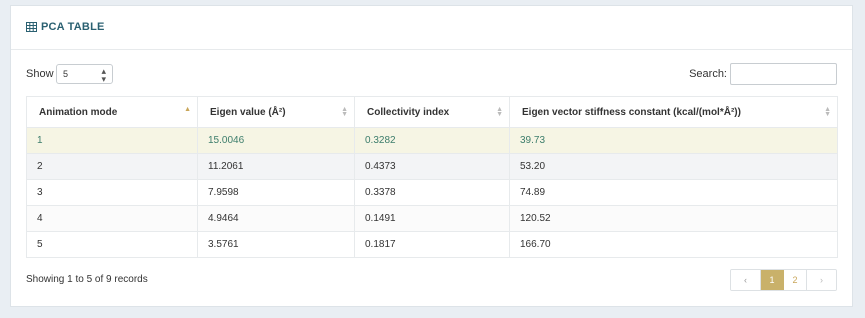 The height and width of the screenshot is (318, 865). I want to click on records-info: Showing 1 to 5 of 9 records, so click(87, 279).